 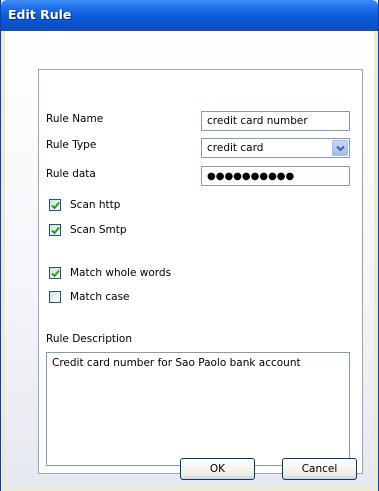 I want to click on rule-name-value: credit card number, so click(x=257, y=121).